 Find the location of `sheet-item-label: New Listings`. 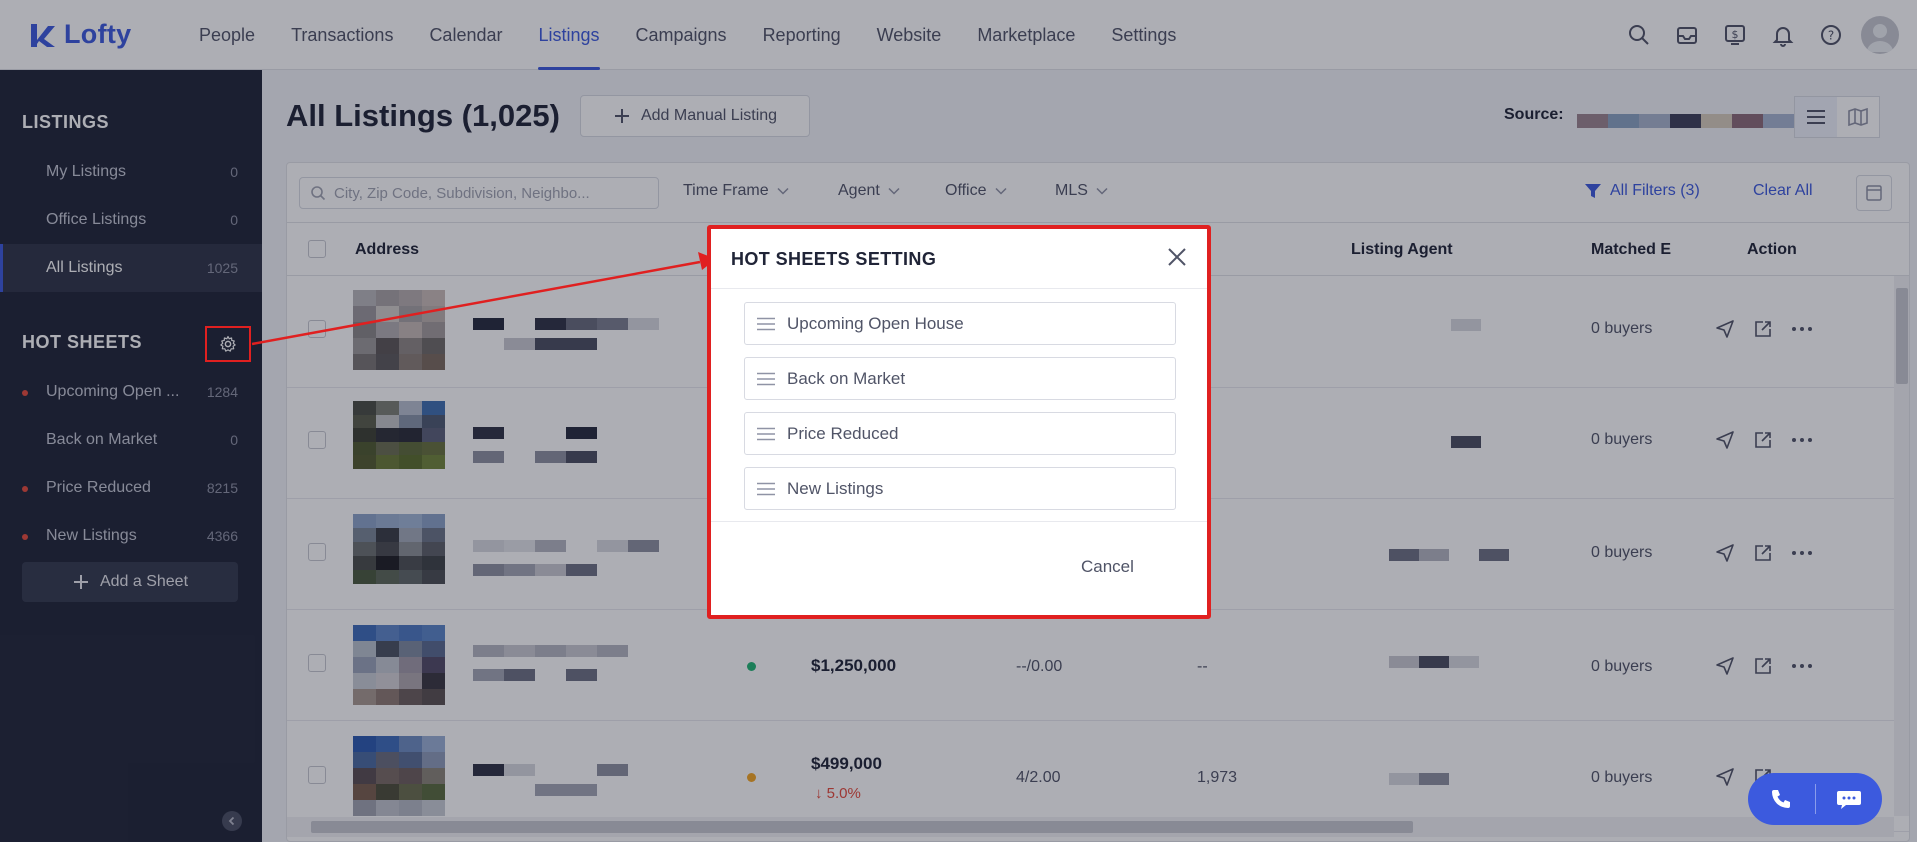

sheet-item-label: New Listings is located at coordinates (835, 488).